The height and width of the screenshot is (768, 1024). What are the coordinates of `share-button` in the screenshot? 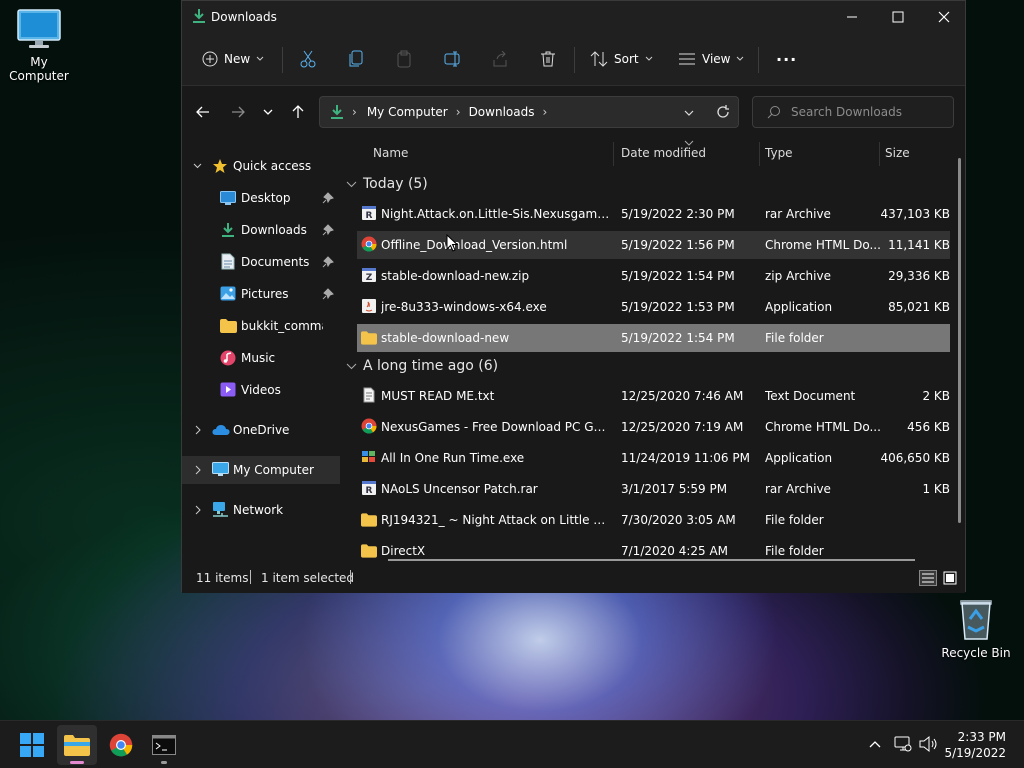 It's located at (500, 59).